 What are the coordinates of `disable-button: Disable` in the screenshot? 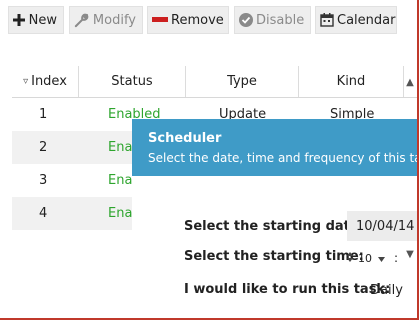 It's located at (272, 20).